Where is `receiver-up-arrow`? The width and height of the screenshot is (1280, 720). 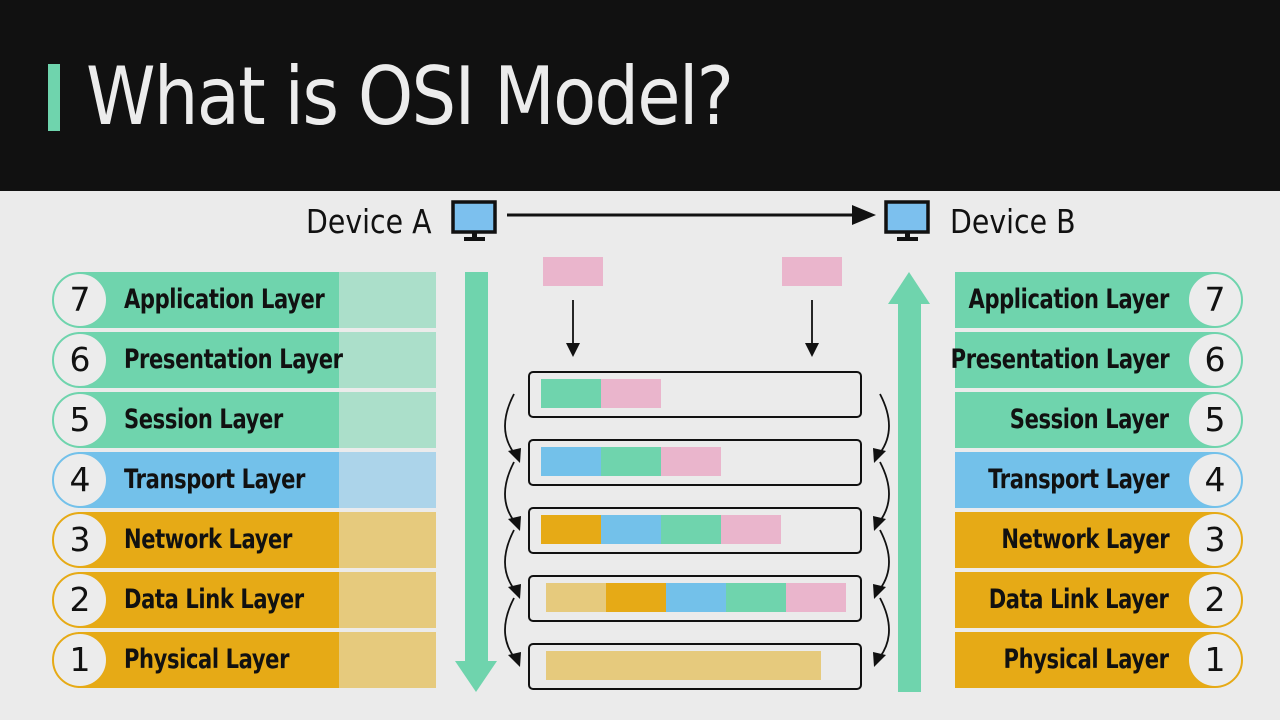
receiver-up-arrow is located at coordinates (909, 482).